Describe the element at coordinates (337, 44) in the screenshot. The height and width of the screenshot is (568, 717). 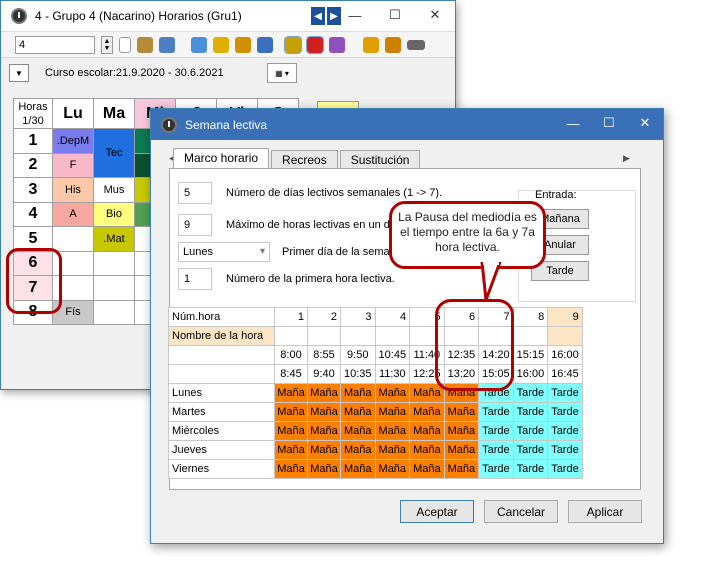
I see `link-icon` at that location.